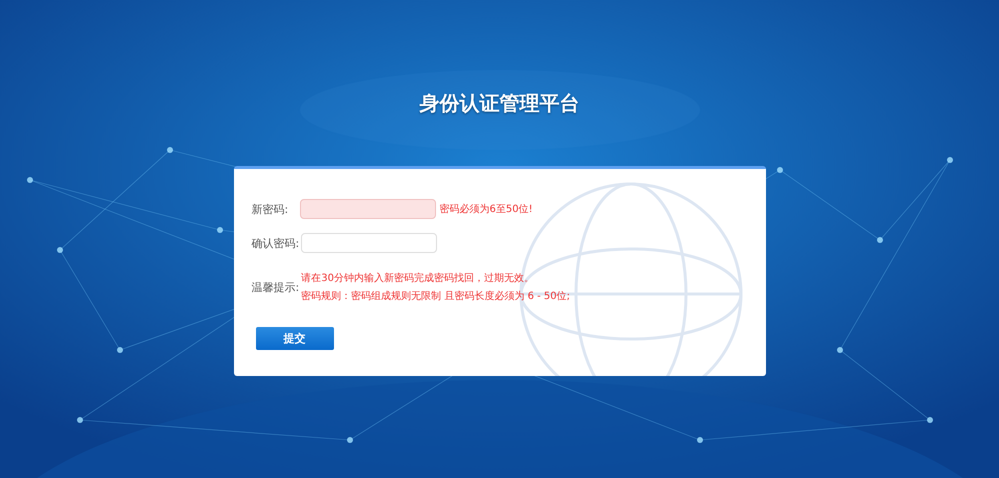 Image resolution: width=999 pixels, height=478 pixels. I want to click on page-title: 身份认证管理平台, so click(500, 103).